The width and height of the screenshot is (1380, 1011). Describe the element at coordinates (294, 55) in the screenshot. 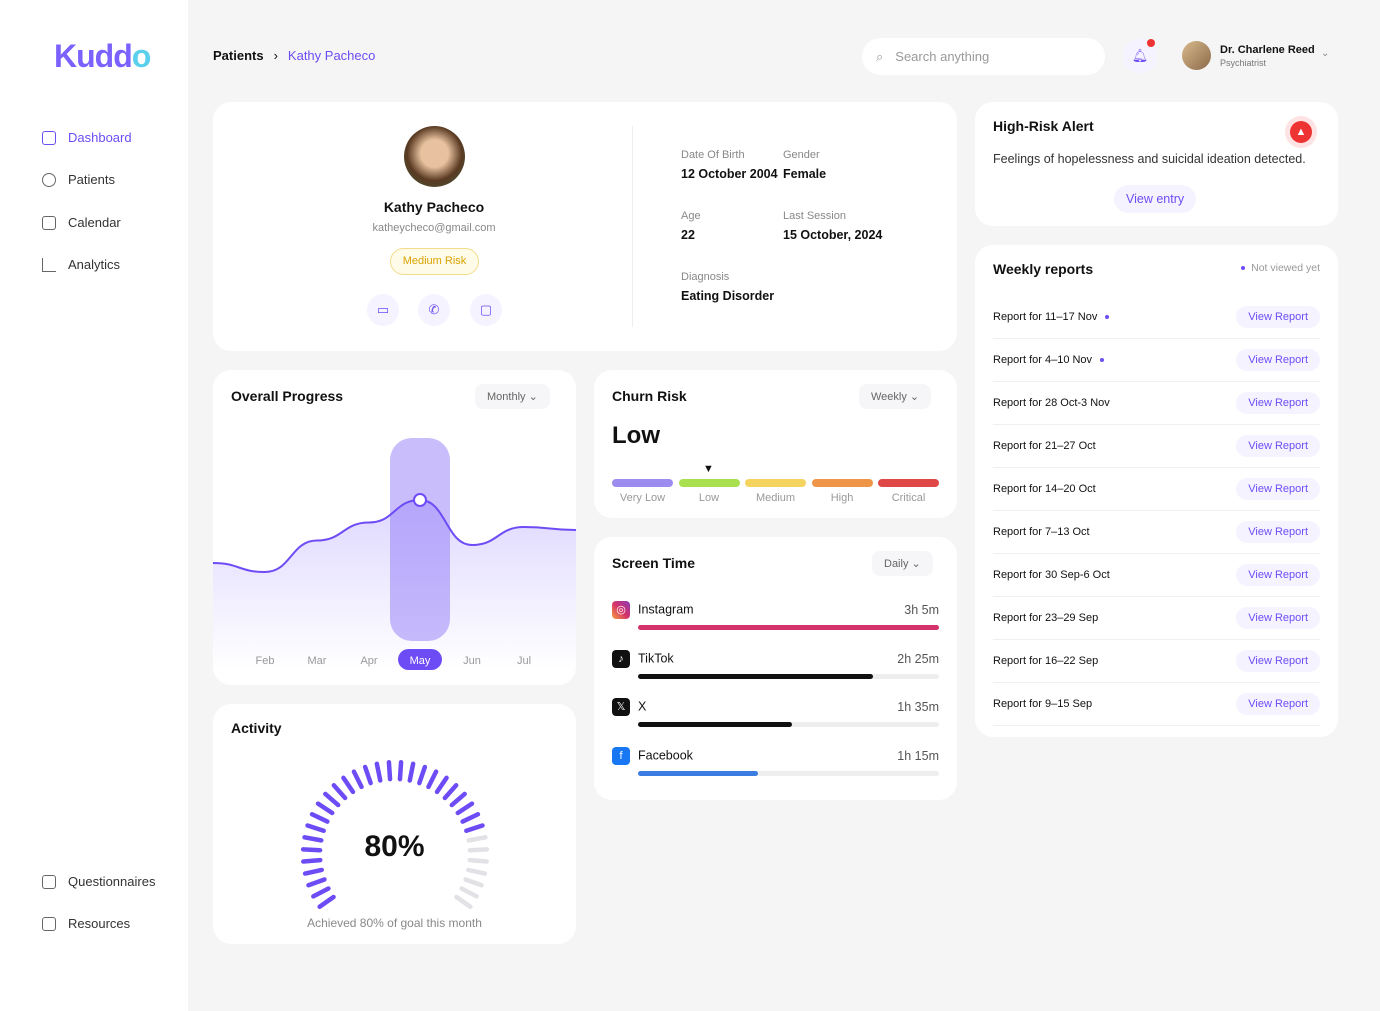

I see `breadcrumb: Patients › Kathy Pacheco` at that location.